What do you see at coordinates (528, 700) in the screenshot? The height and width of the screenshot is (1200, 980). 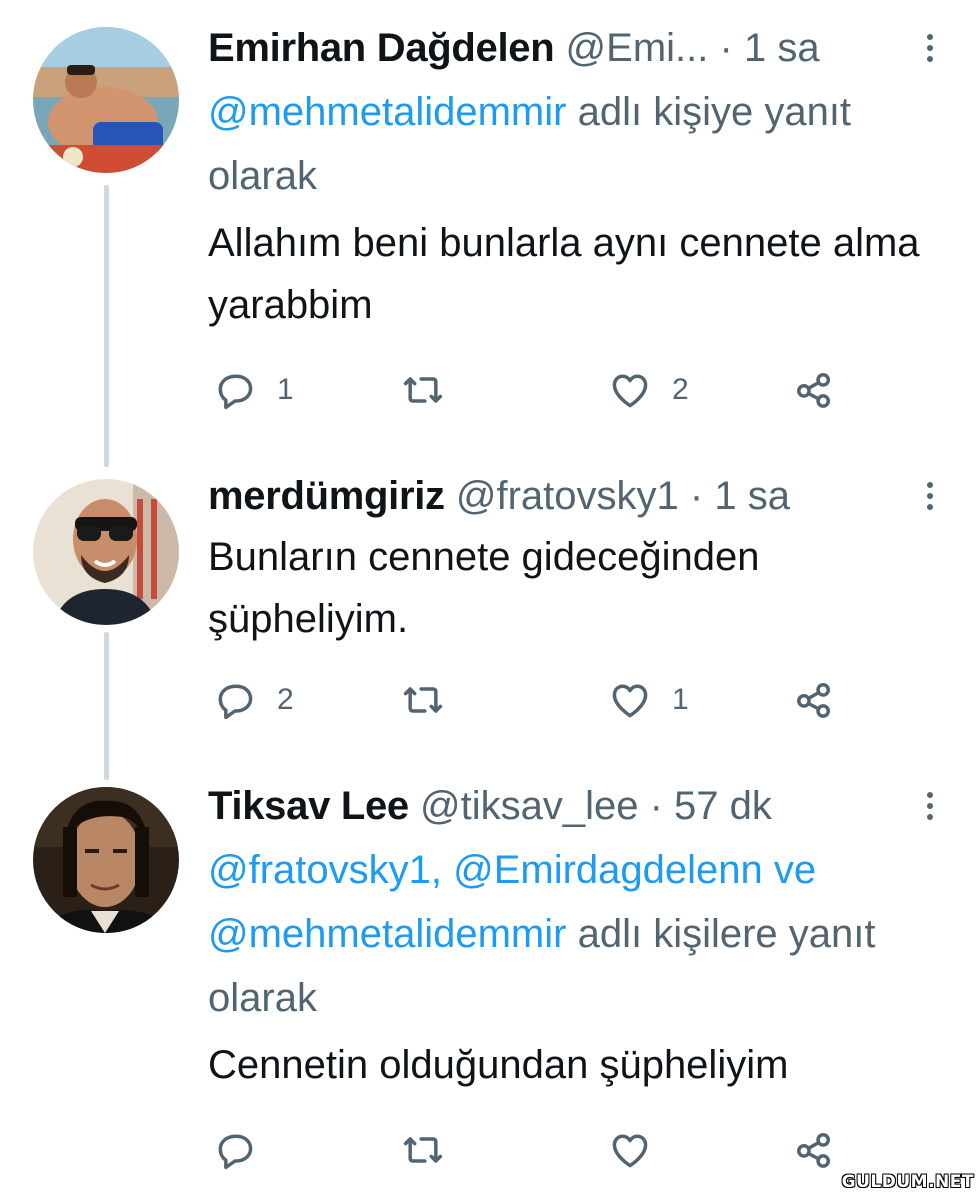 I see `tweet-actions: 2 1` at bounding box center [528, 700].